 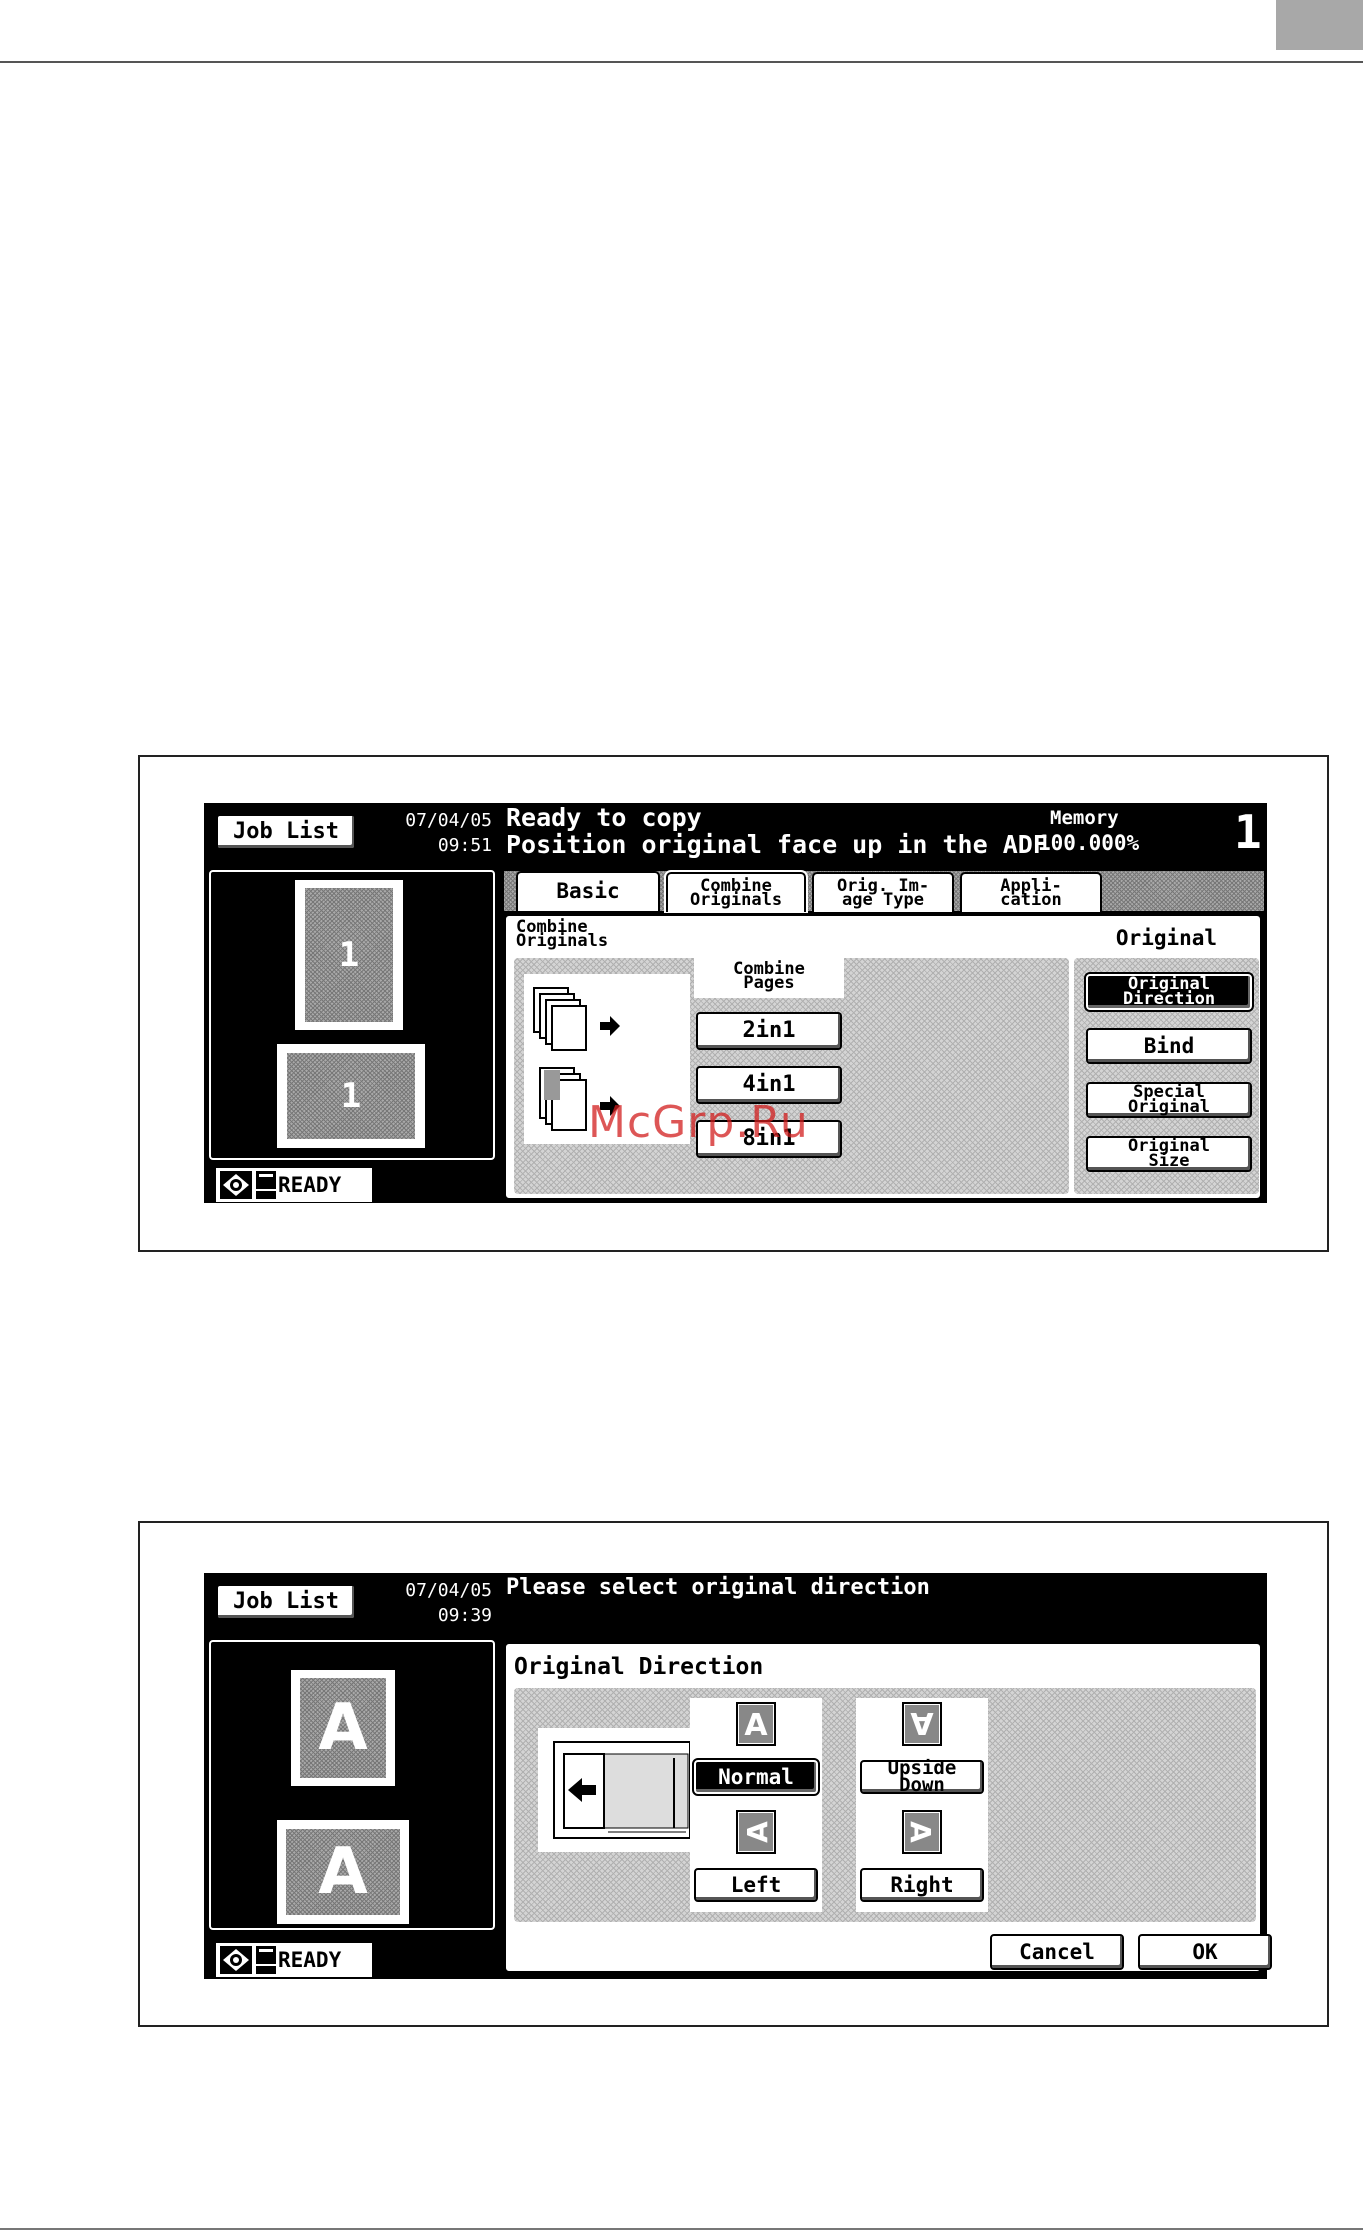 What do you see at coordinates (756, 1752) in the screenshot?
I see `direction-option-normal: A Normal` at bounding box center [756, 1752].